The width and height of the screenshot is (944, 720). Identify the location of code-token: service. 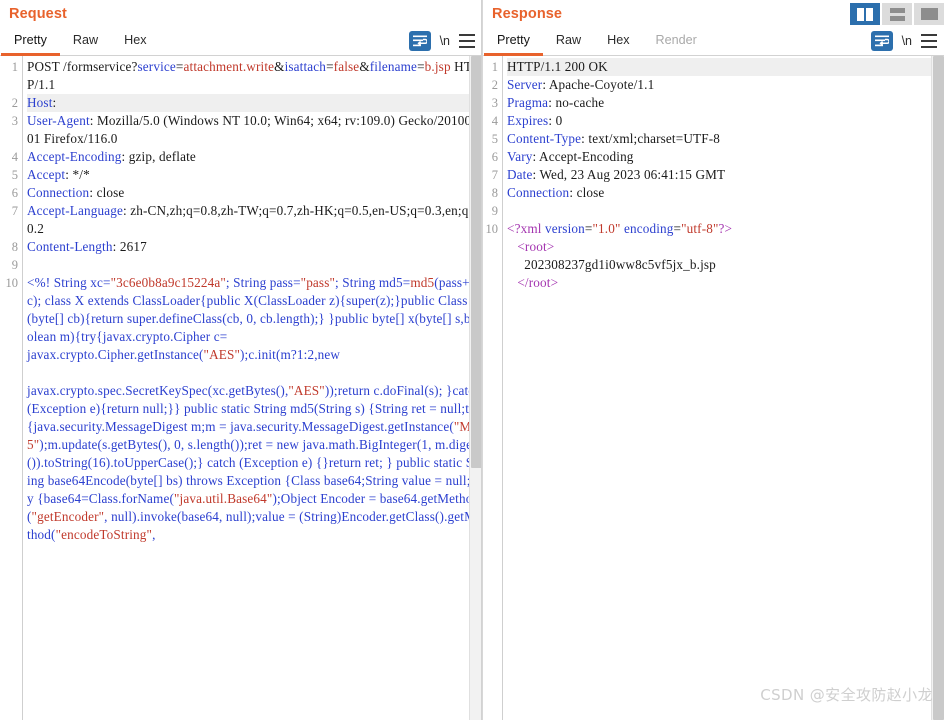
(156, 66).